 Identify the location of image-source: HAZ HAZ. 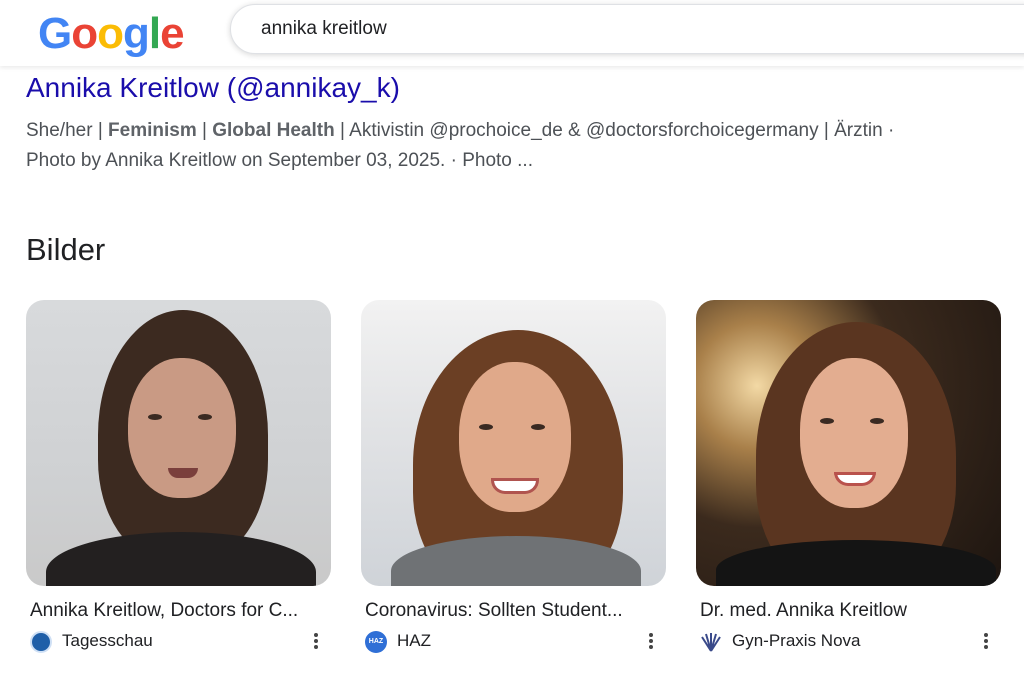
(515, 642).